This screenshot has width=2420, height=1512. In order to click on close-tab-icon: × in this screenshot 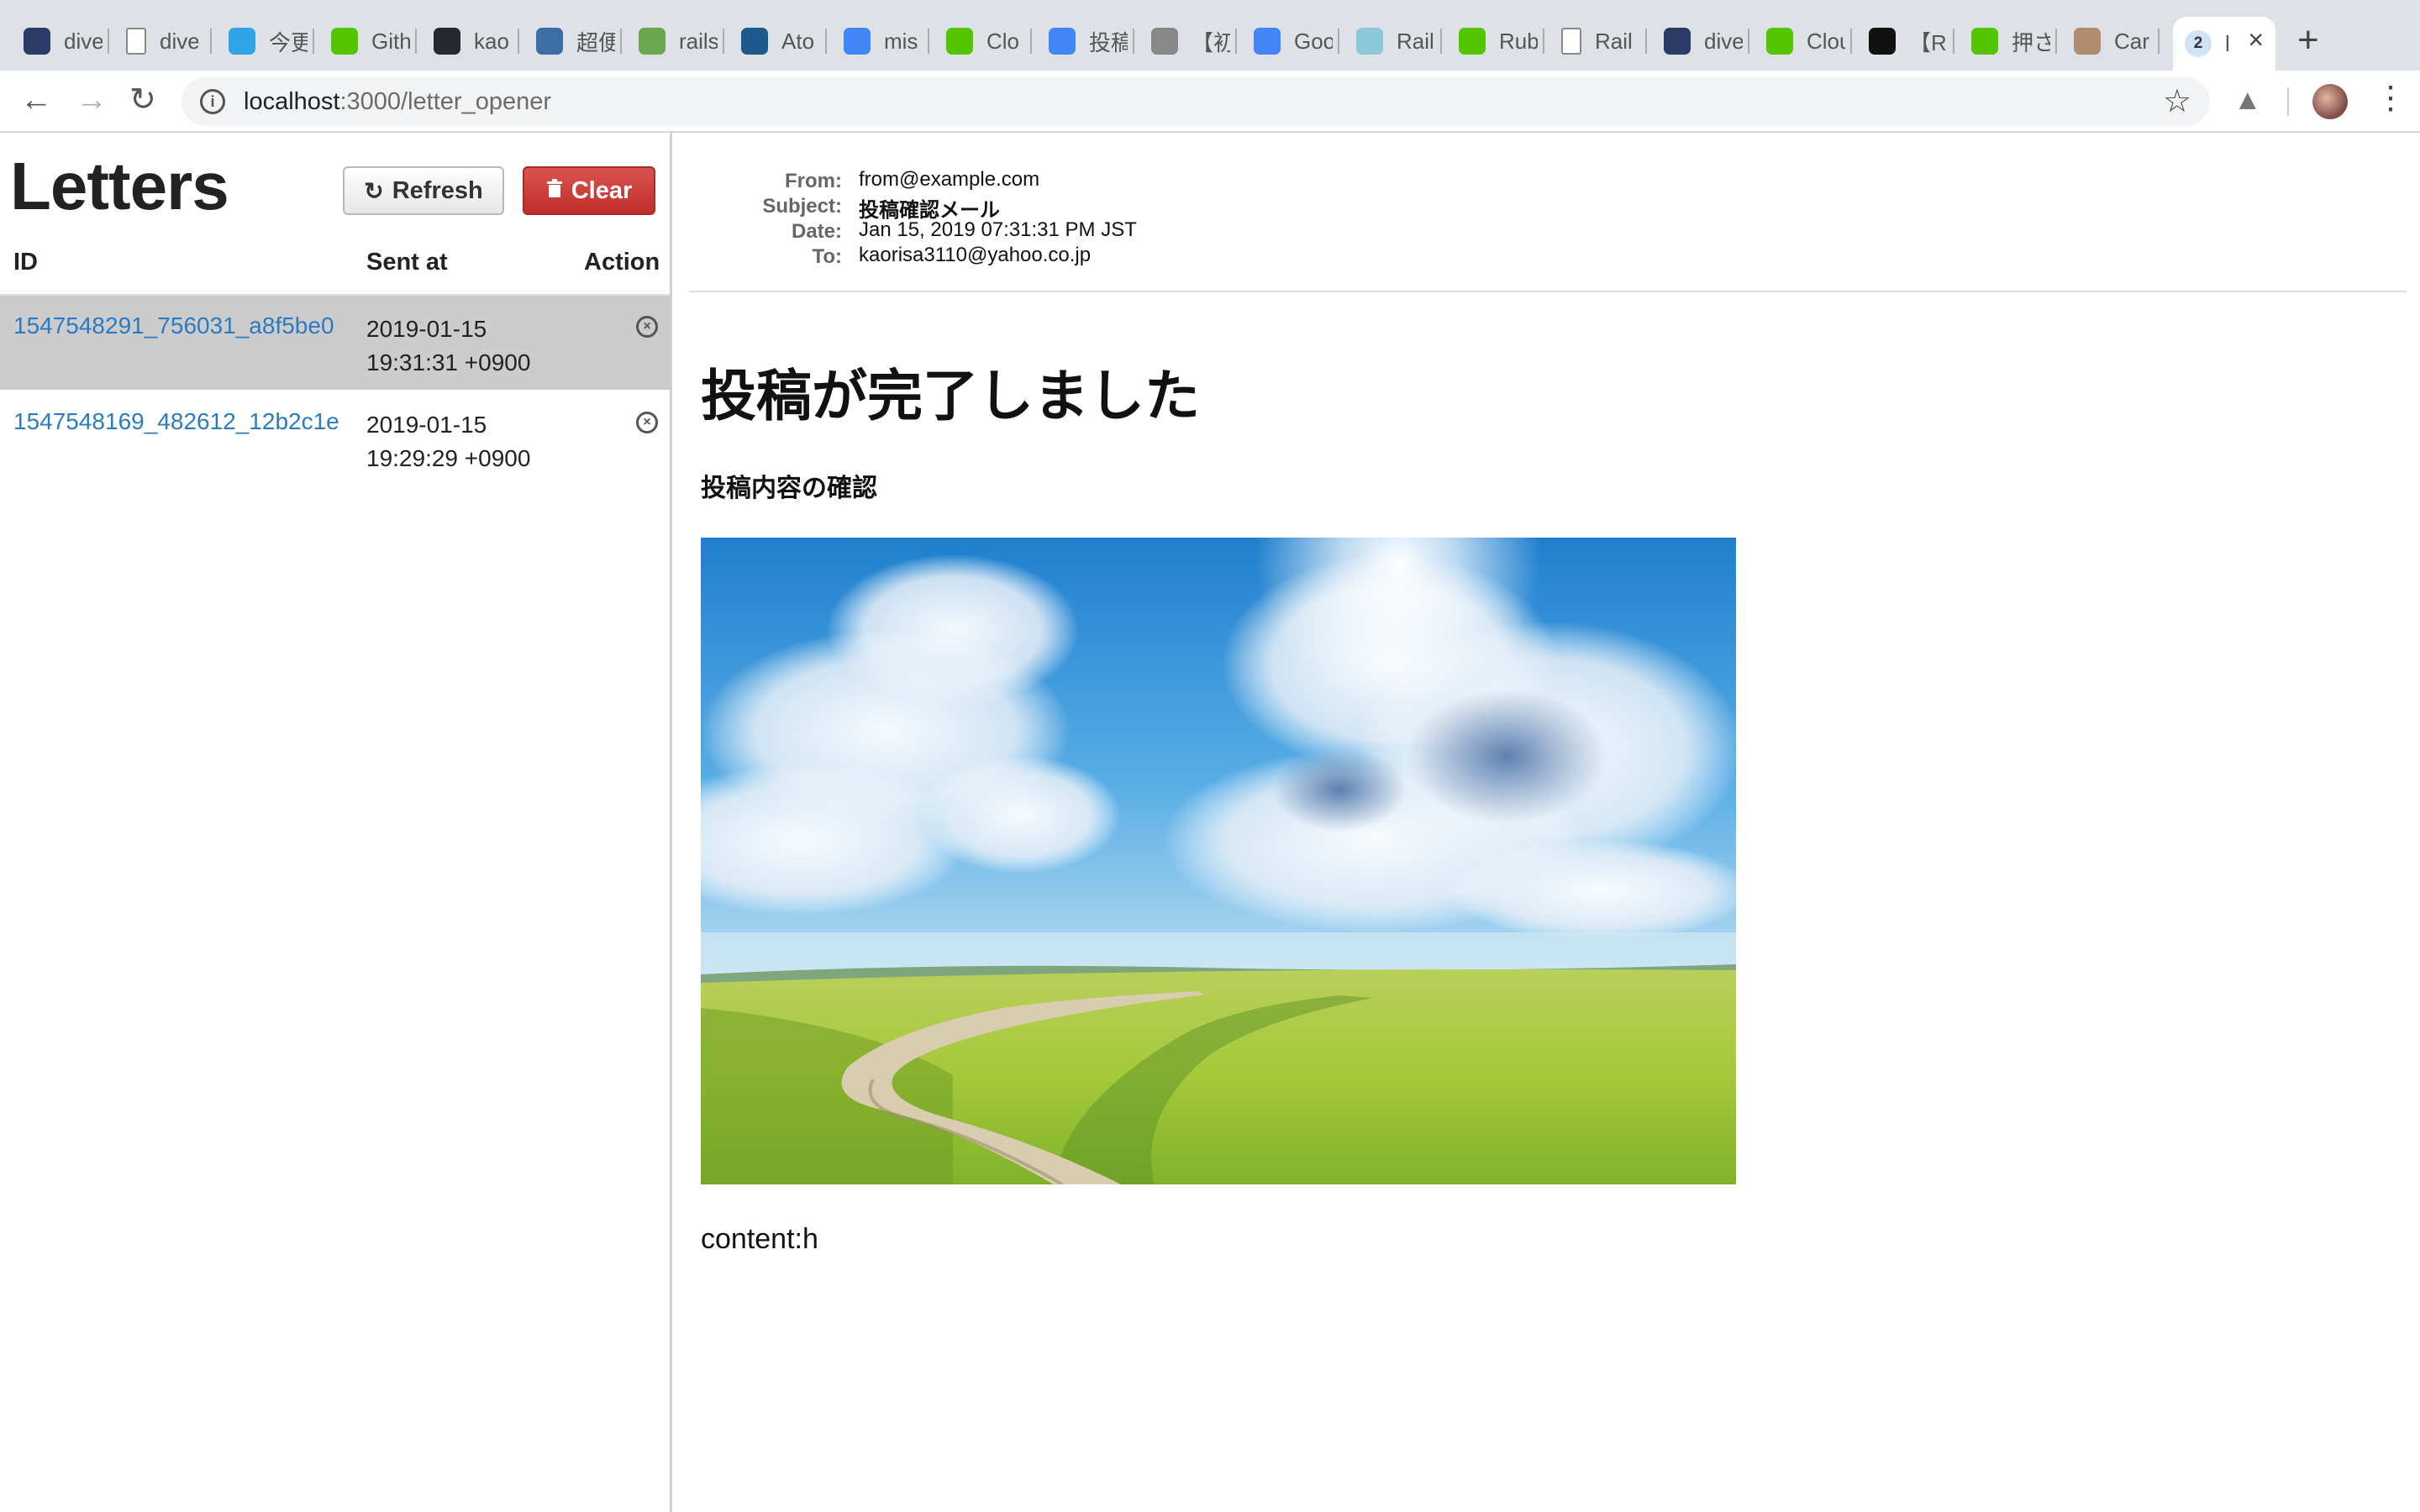, I will do `click(2256, 39)`.